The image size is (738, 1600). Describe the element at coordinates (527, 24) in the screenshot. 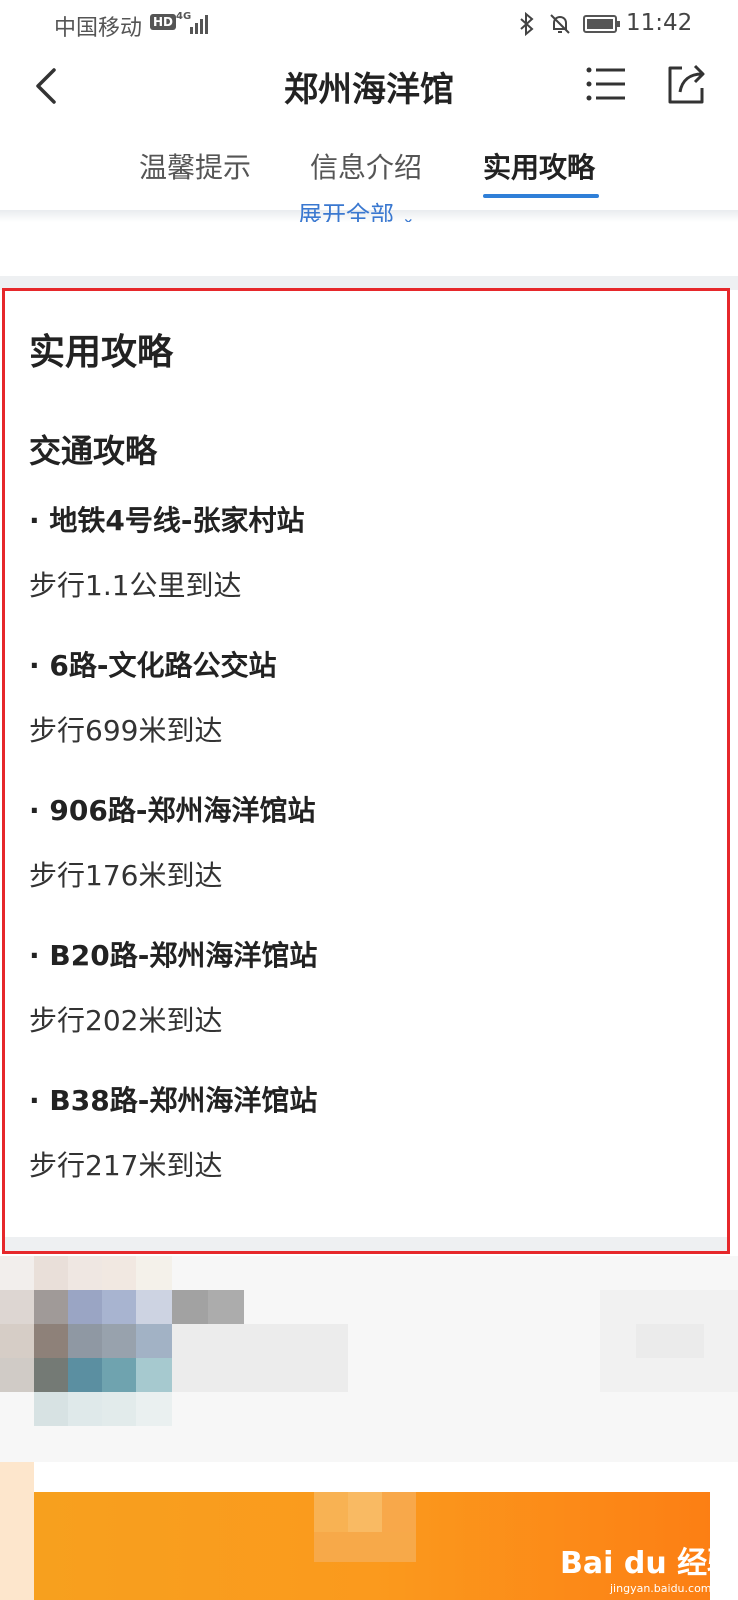

I see `bluetooth-icon` at that location.